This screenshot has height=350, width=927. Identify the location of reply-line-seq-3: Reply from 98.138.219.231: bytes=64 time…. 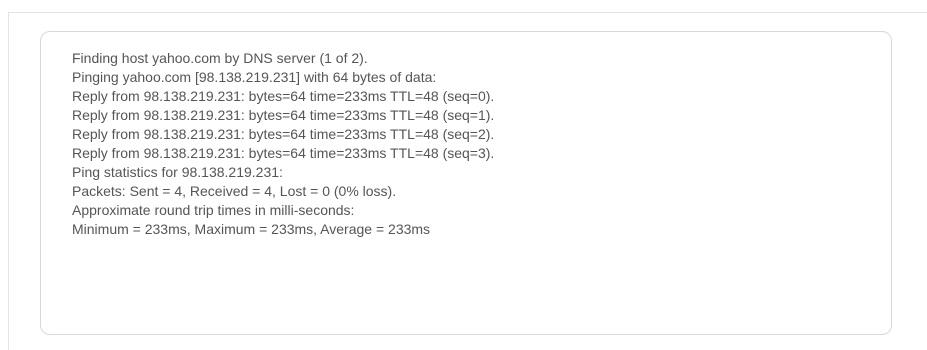
(283, 153).